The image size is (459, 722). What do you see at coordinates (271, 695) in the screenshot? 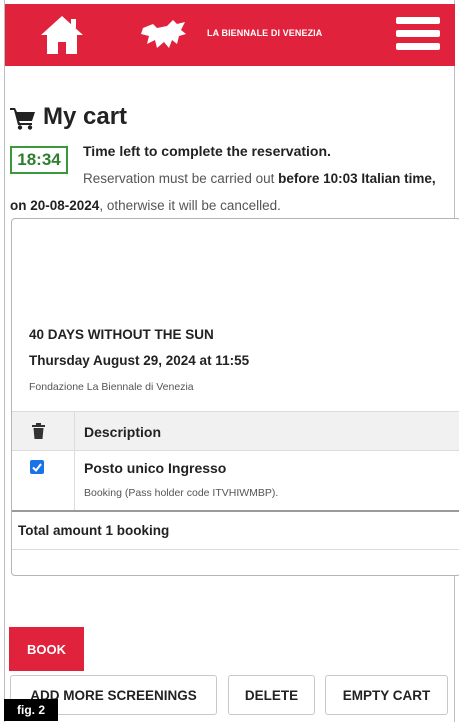
I see `delete-button: DELETE` at bounding box center [271, 695].